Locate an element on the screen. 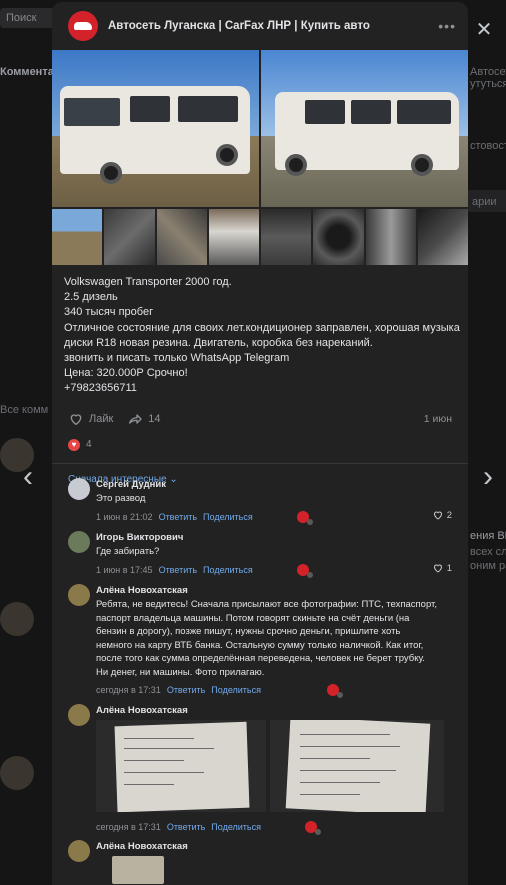 This screenshot has width=506, height=885. prev-post-arrow-icon: ‹ is located at coordinates (28, 477).